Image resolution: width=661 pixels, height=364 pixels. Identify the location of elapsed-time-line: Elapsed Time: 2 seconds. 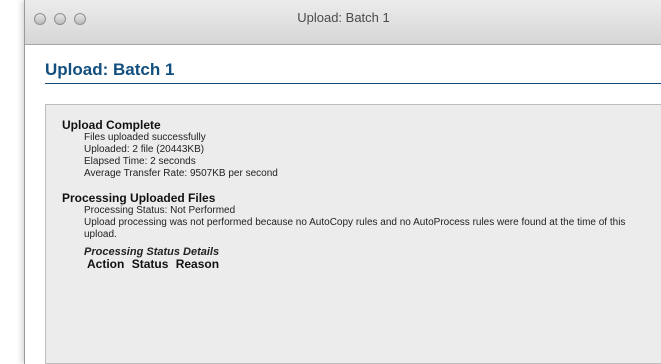
(140, 161).